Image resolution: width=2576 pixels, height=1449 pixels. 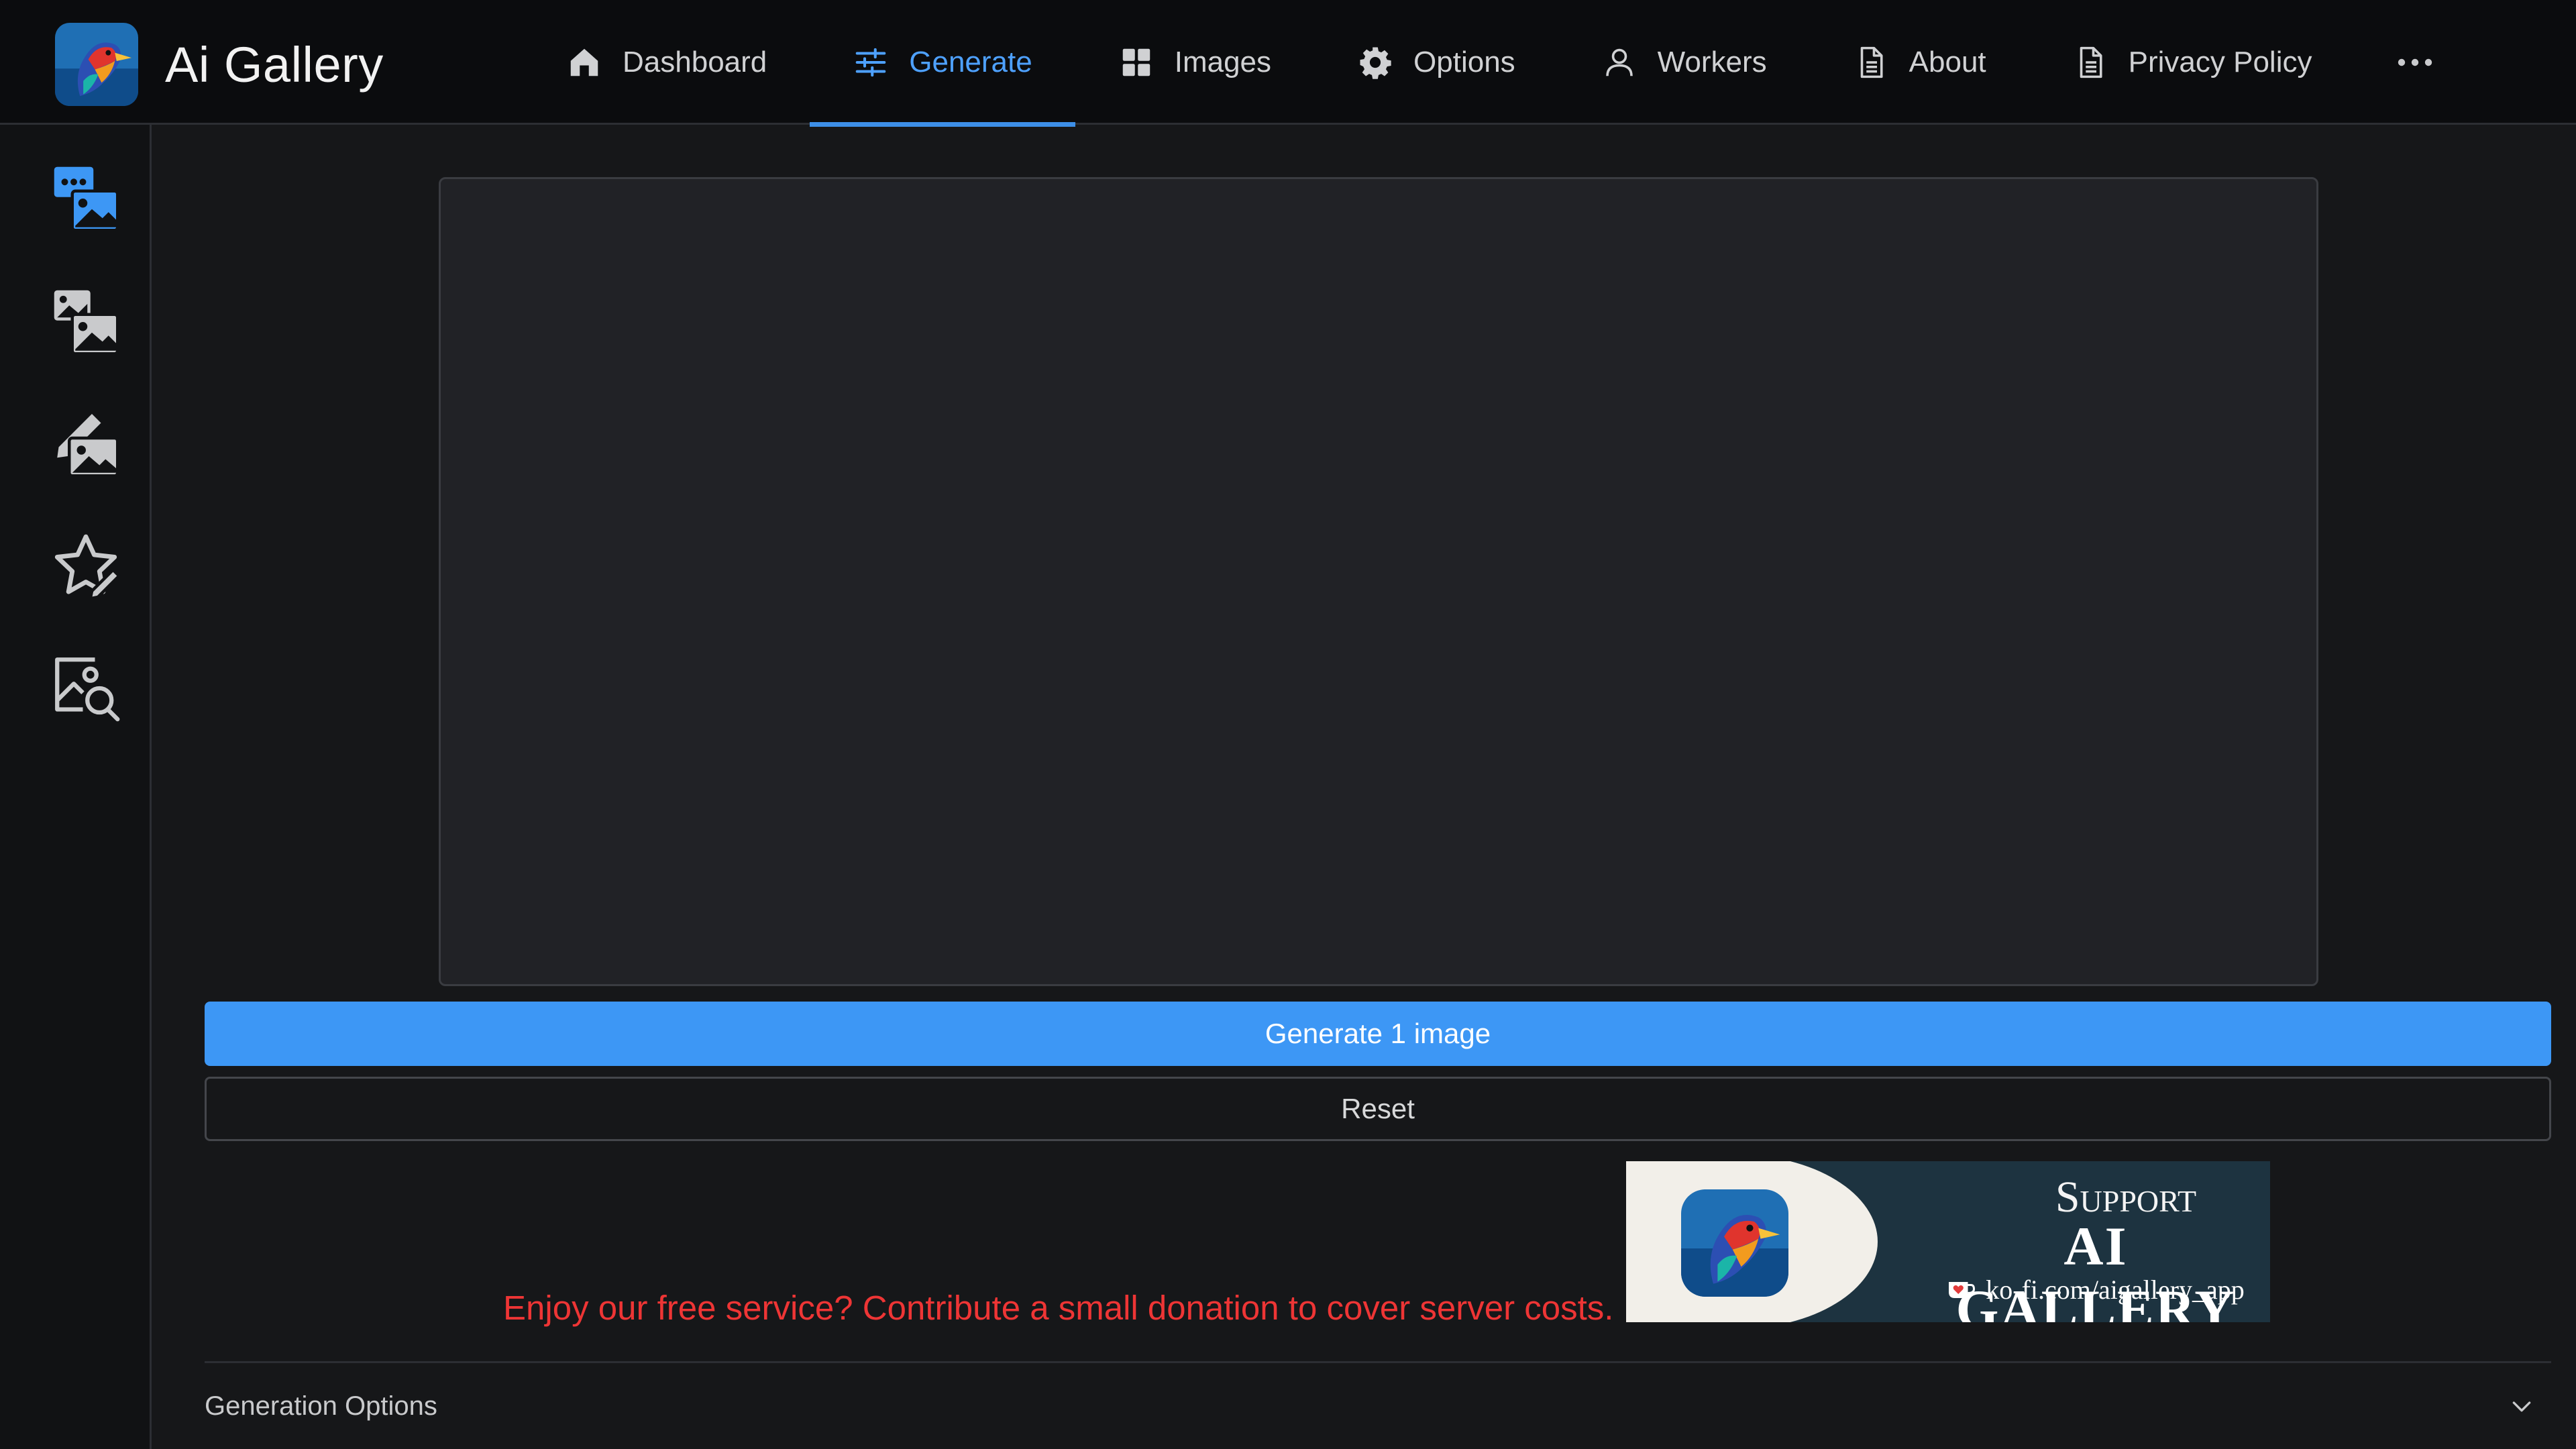 What do you see at coordinates (2521, 1406) in the screenshot?
I see `chevron-down-icon` at bounding box center [2521, 1406].